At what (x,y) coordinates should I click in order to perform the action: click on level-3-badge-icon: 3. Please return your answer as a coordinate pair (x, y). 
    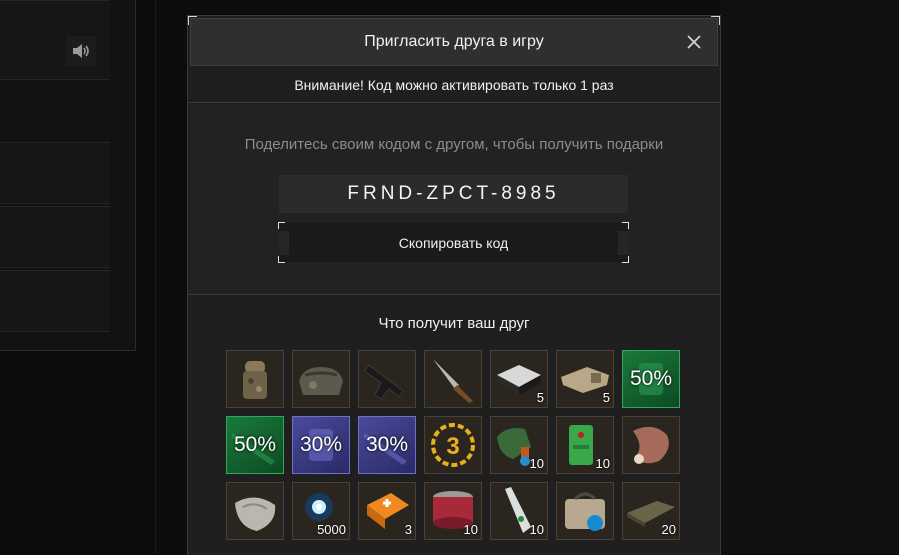
    Looking at the image, I should click on (453, 445).